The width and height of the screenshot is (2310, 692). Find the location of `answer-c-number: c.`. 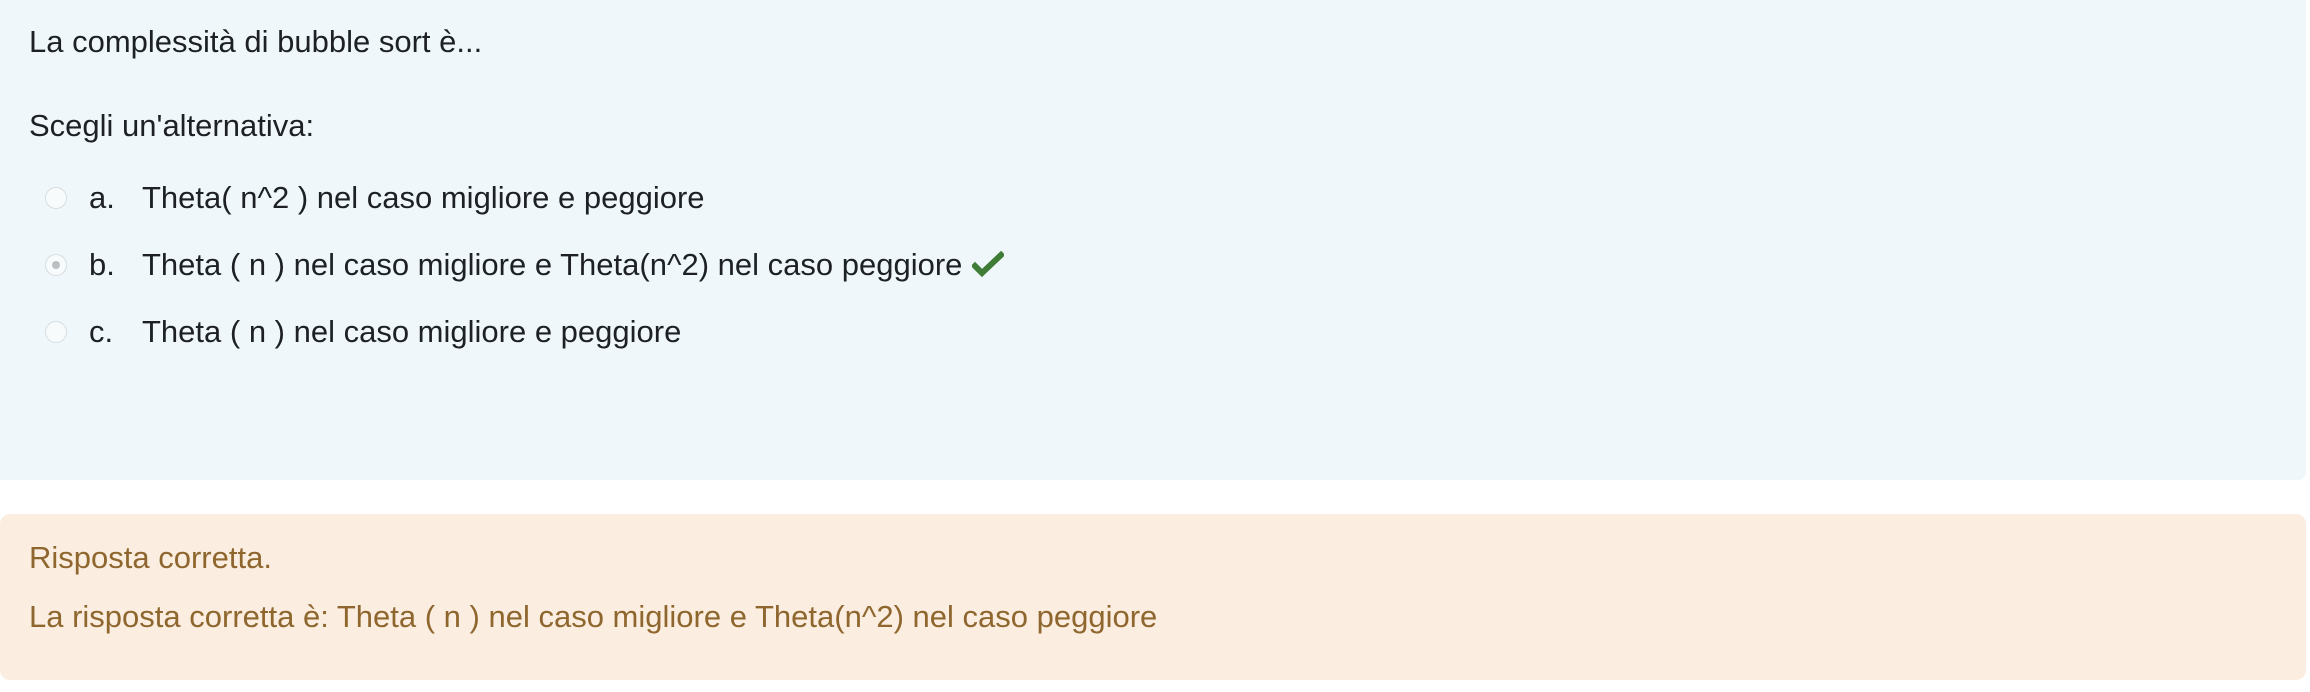

answer-c-number: c. is located at coordinates (101, 331).